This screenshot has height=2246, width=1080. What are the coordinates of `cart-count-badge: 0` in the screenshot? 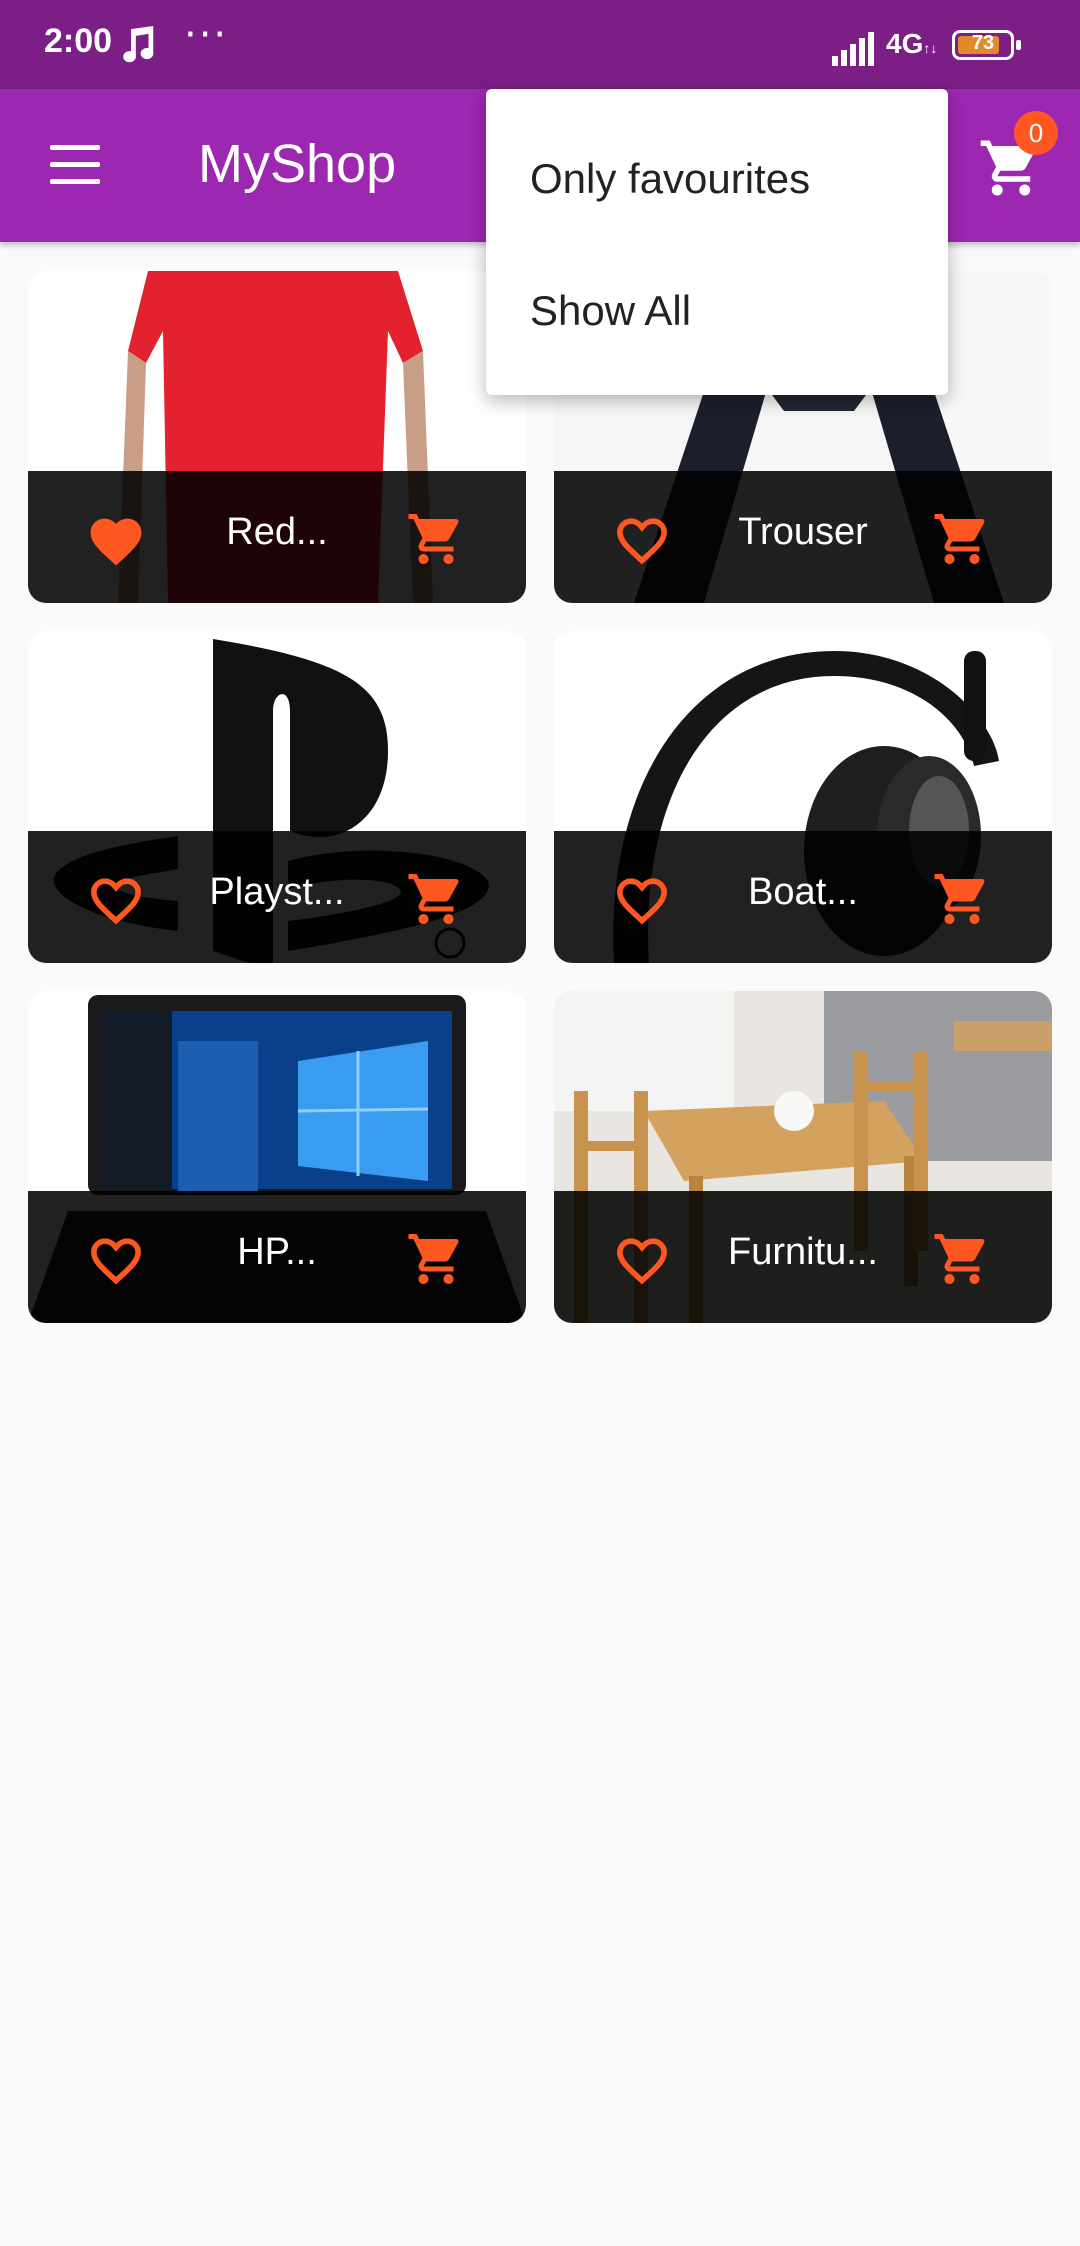 It's located at (1036, 133).